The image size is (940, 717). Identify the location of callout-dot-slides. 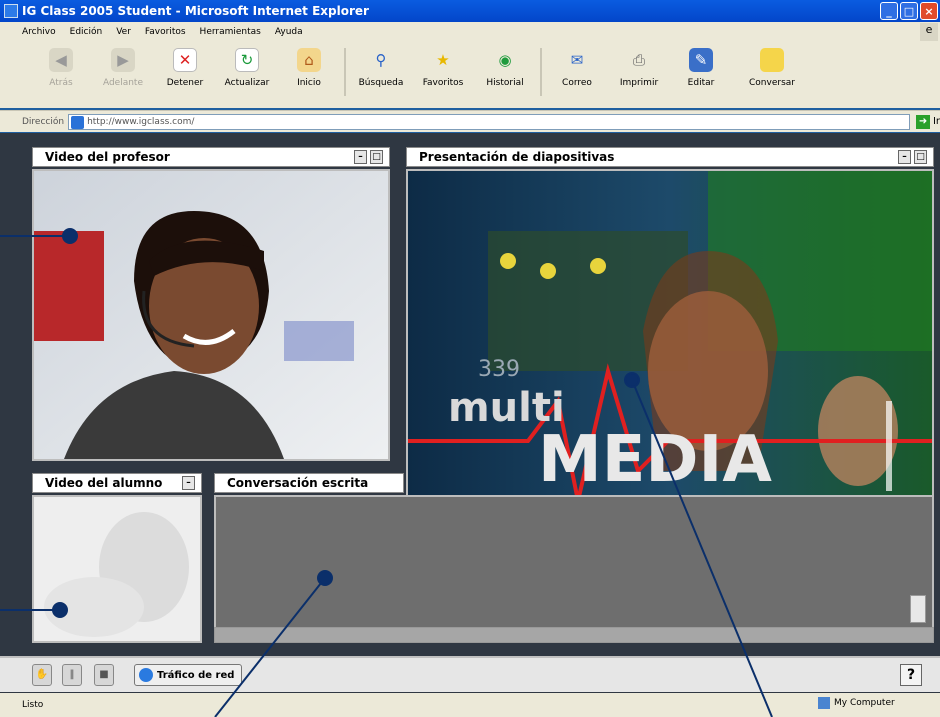
(632, 380).